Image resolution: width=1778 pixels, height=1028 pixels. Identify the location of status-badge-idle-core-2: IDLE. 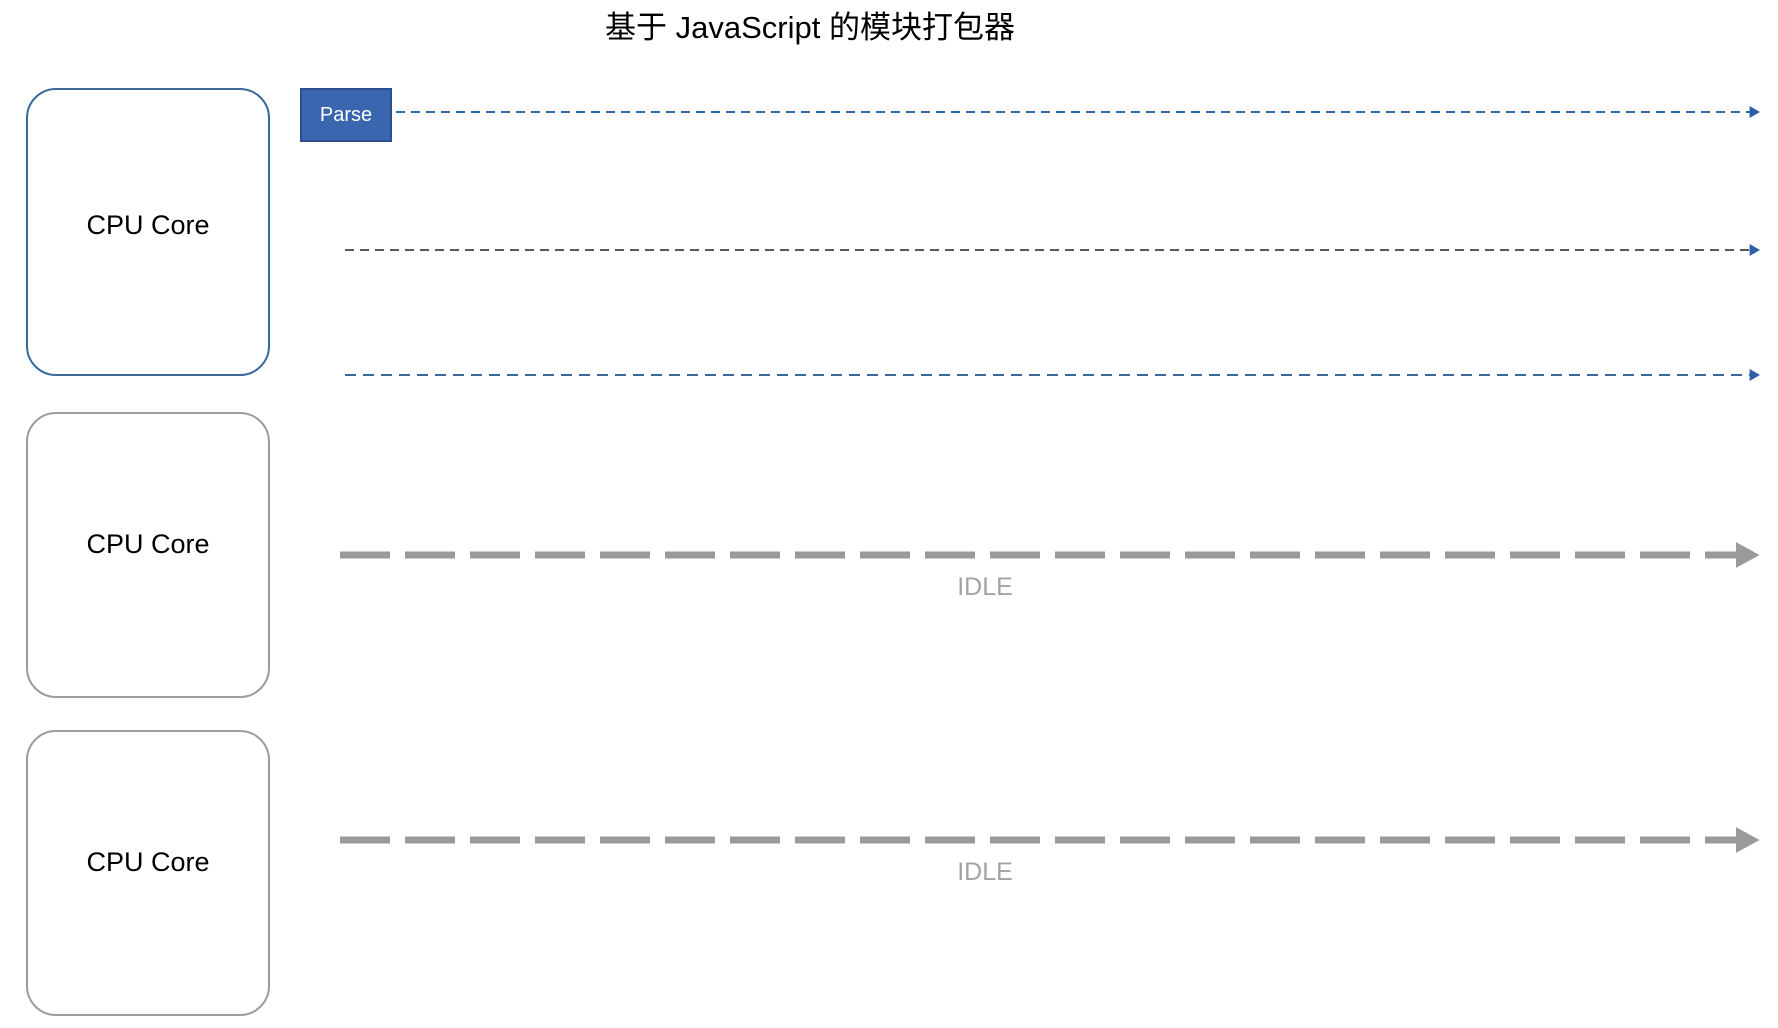
(985, 587).